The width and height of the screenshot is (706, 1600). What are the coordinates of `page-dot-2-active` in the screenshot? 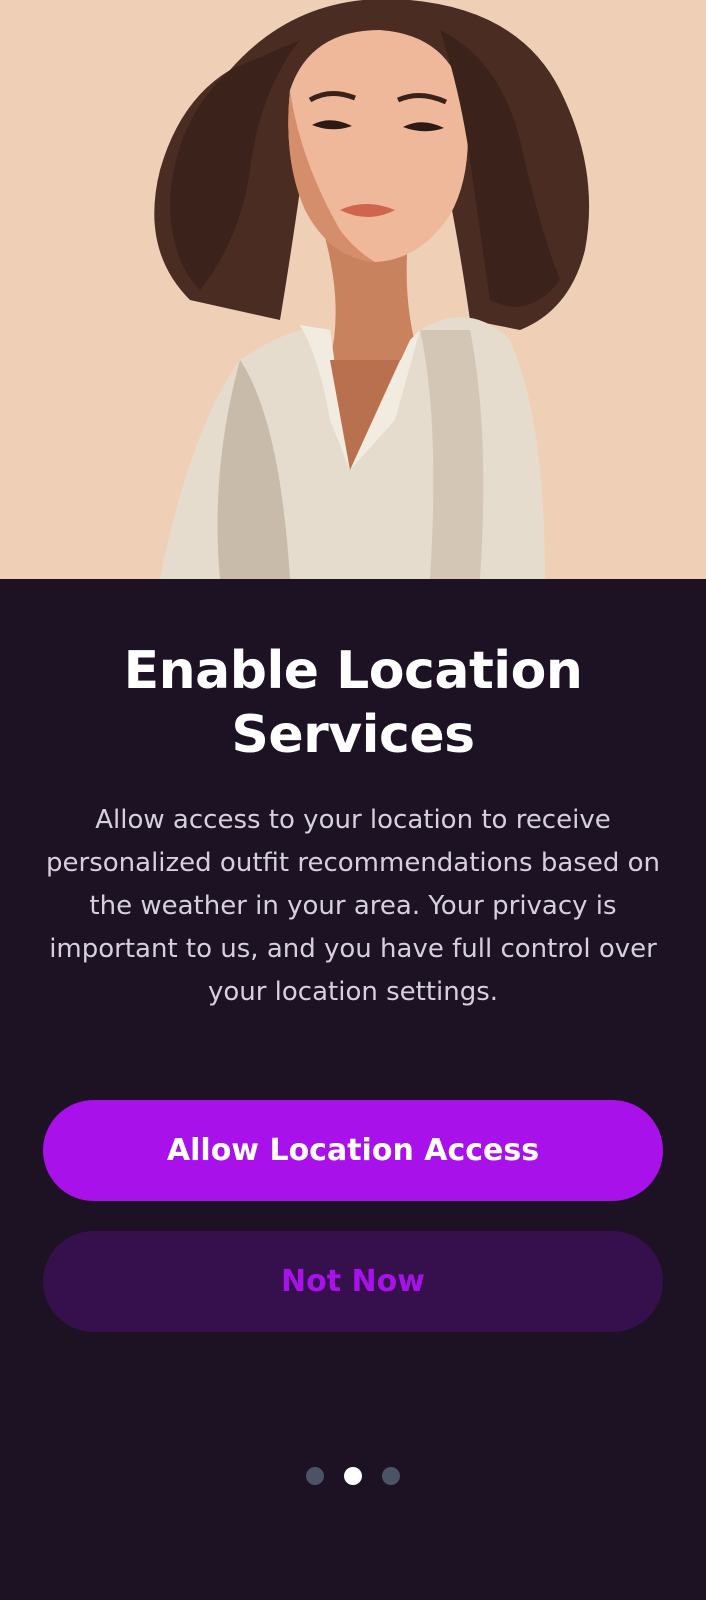 It's located at (353, 1476).